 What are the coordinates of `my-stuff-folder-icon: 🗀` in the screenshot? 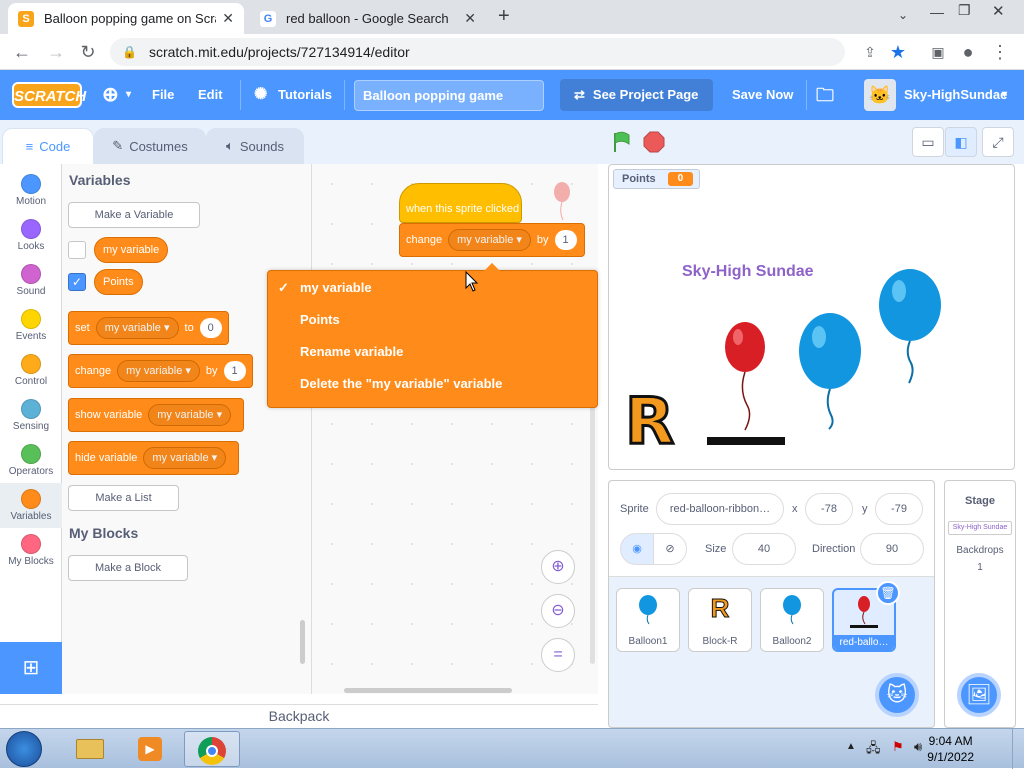 It's located at (825, 95).